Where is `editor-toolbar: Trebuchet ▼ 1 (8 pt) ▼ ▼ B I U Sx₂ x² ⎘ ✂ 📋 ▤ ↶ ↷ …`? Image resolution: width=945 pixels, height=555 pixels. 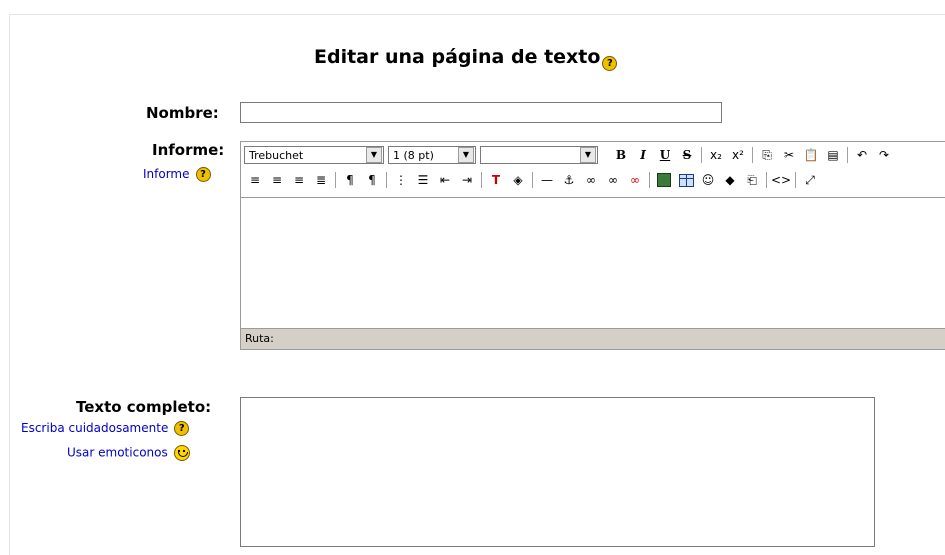 editor-toolbar: Trebuchet ▼ 1 (8 pt) ▼ ▼ B I U Sx₂ x² ⎘ ✂ 📋 ▤ ↶ ↷ … is located at coordinates (593, 168).